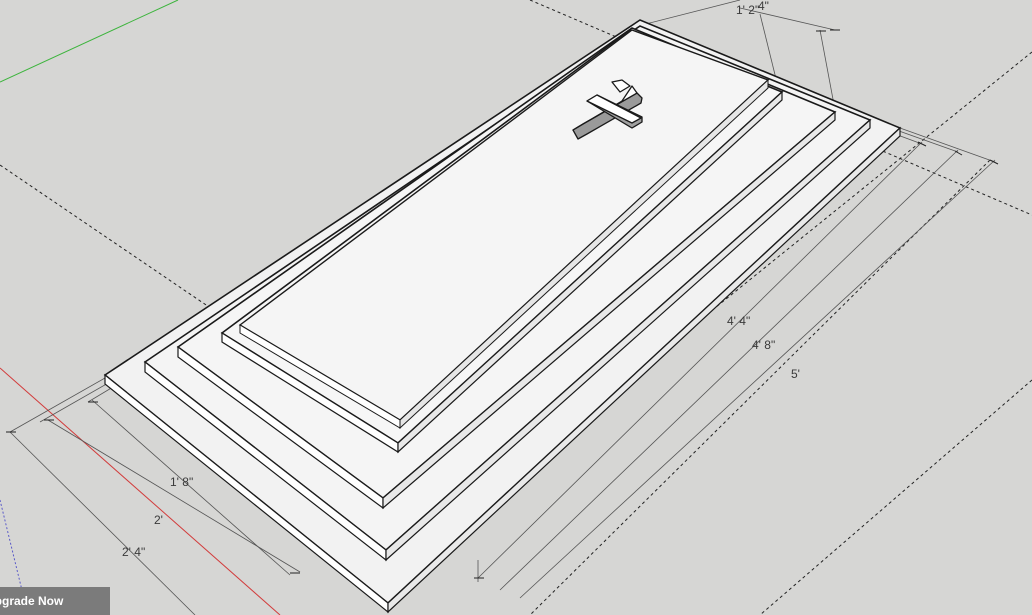 This screenshot has width=1032, height=615. Describe the element at coordinates (763, 6) in the screenshot. I see `dim-top-width-outer: 4"` at that location.